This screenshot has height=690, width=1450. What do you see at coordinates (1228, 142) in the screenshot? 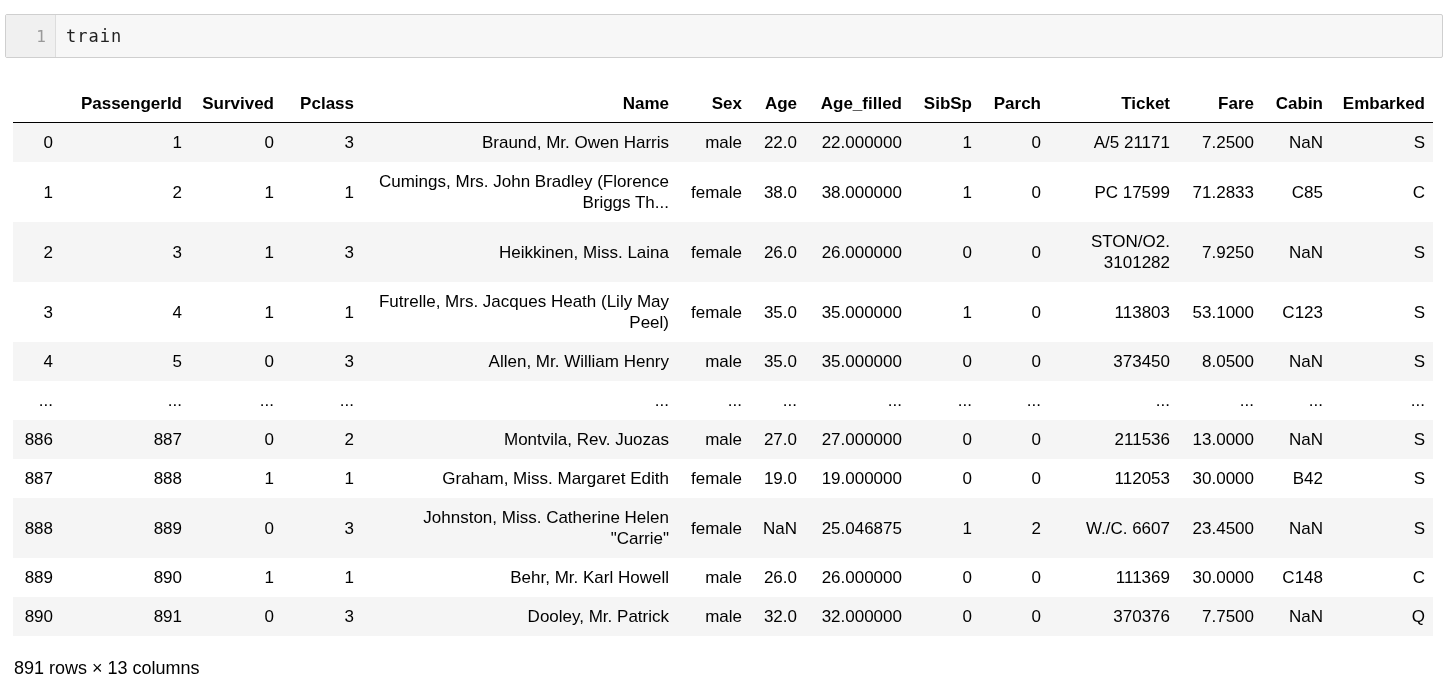
I see `table-cell: 7.2500` at bounding box center [1228, 142].